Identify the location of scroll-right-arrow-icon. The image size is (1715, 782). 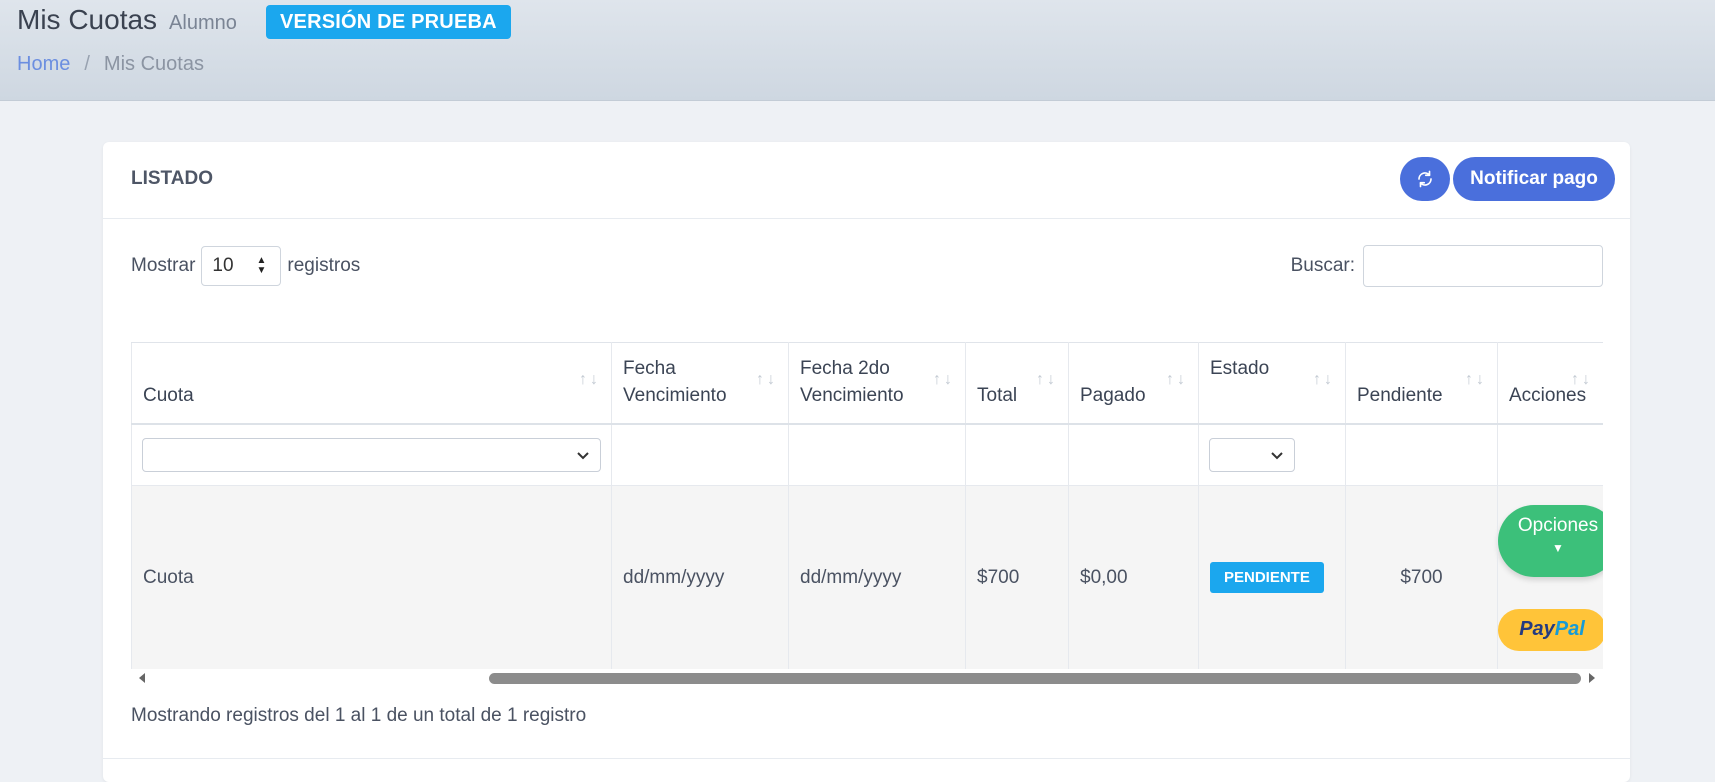
(1592, 678).